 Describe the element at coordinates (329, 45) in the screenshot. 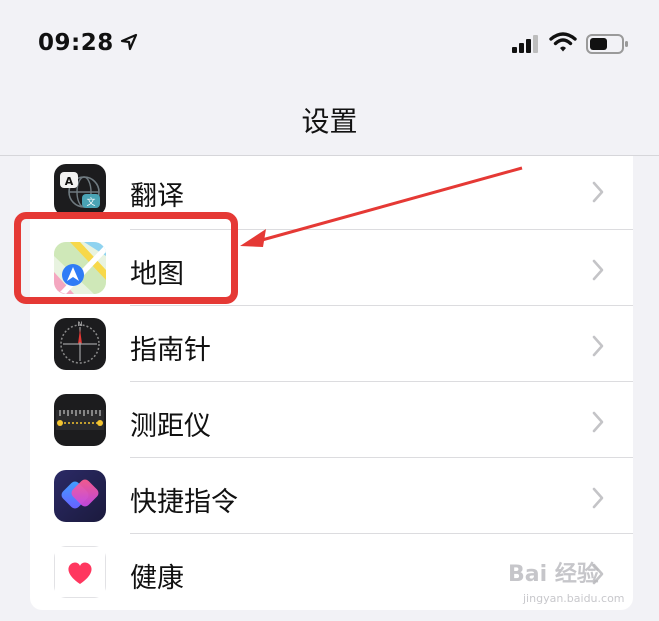

I see `status-bar: 09:28` at that location.